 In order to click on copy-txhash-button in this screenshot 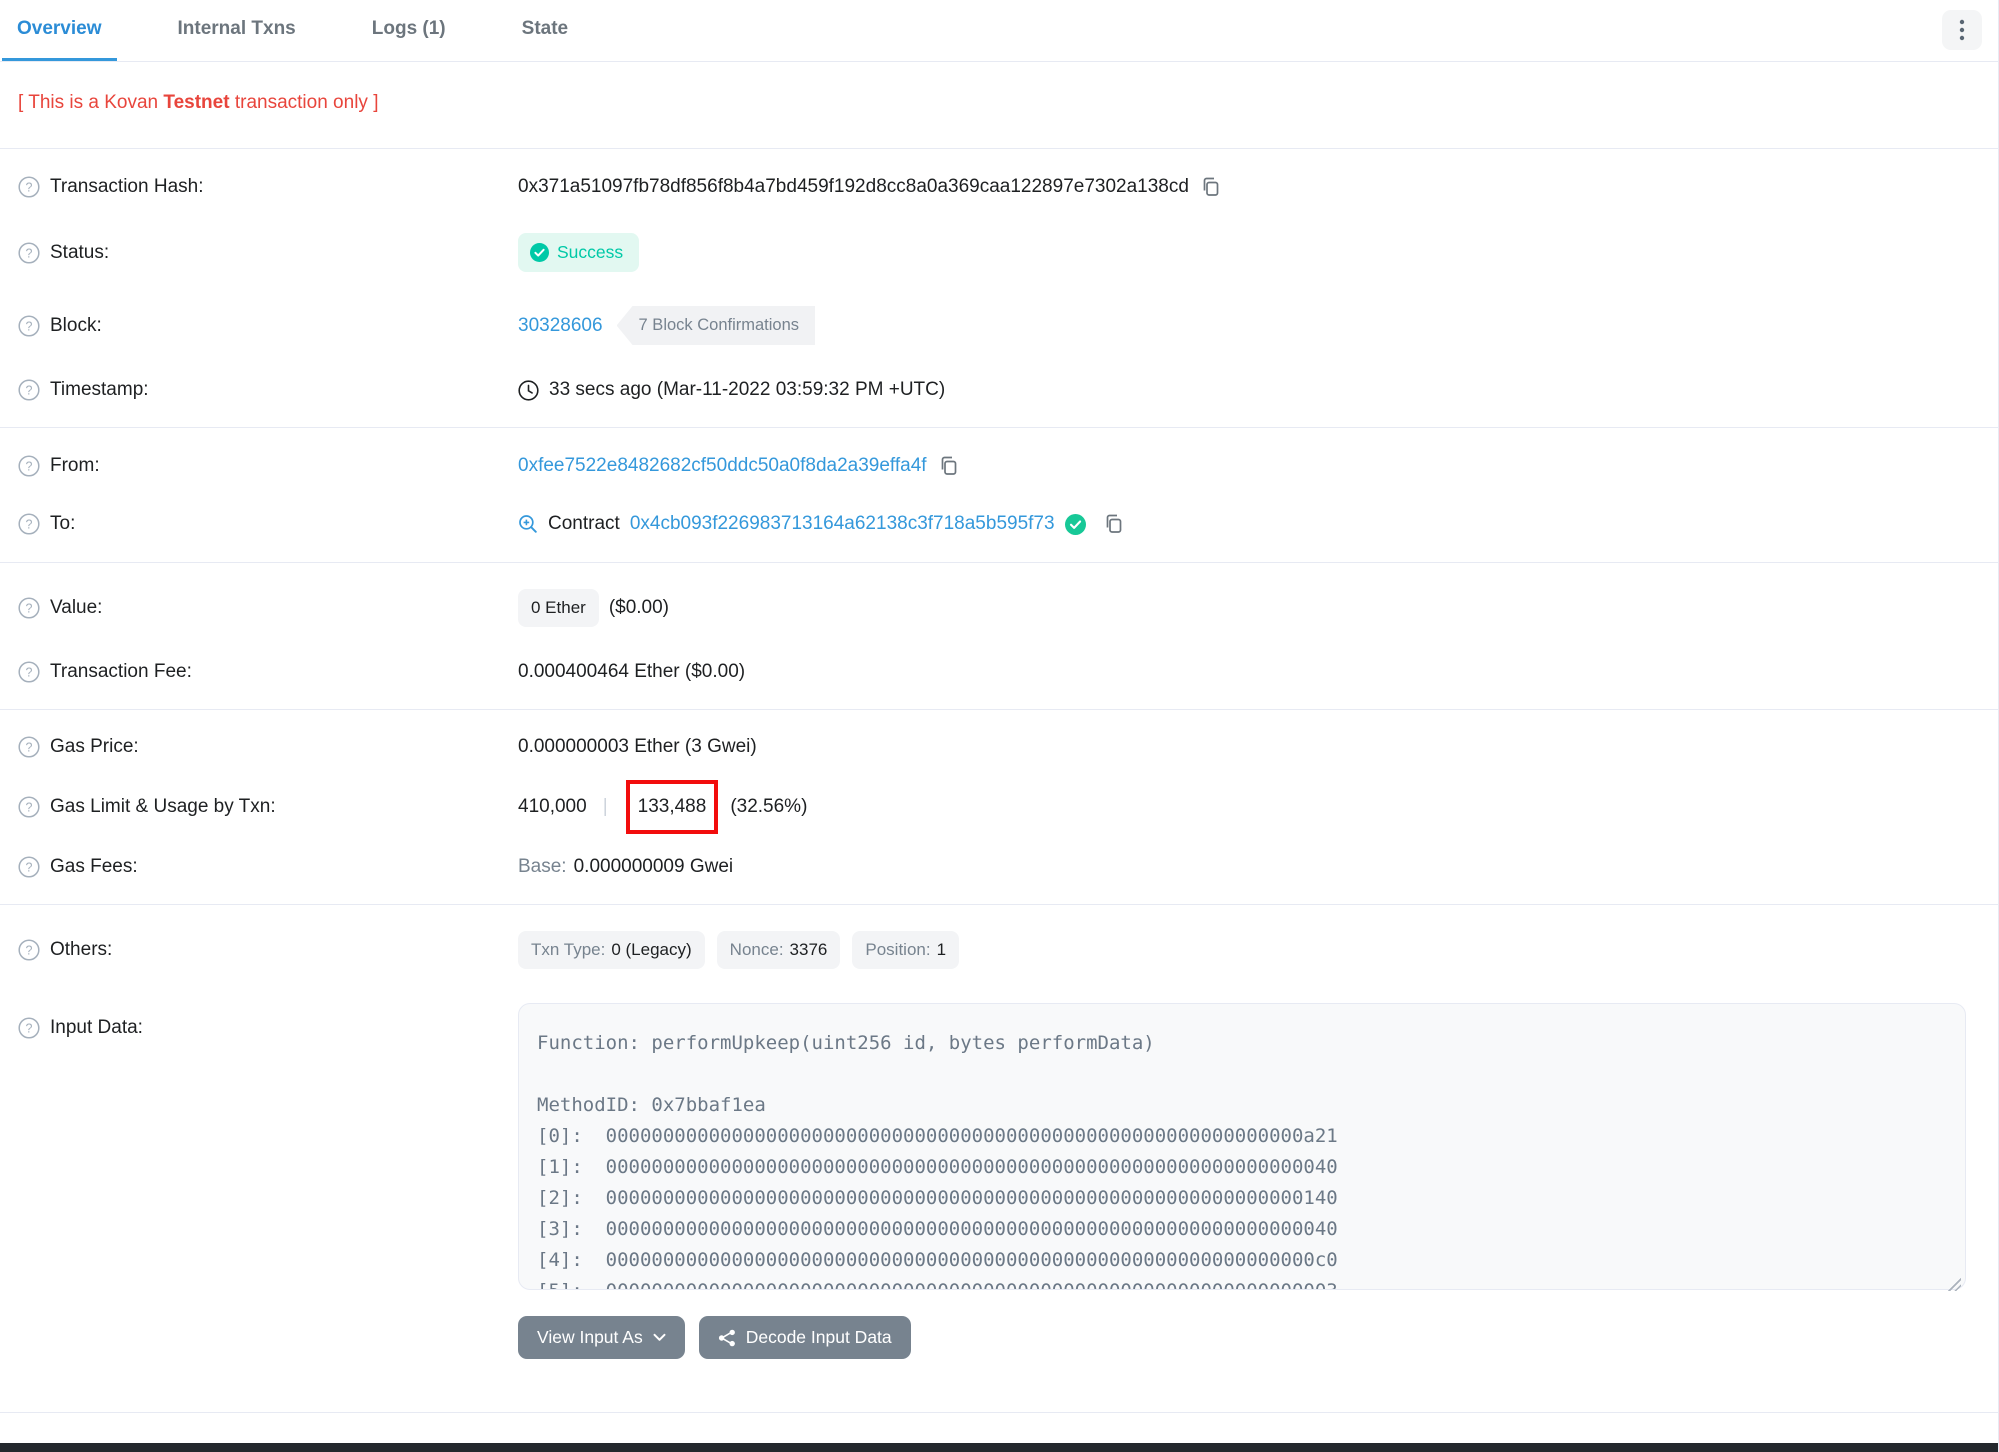, I will do `click(1211, 187)`.